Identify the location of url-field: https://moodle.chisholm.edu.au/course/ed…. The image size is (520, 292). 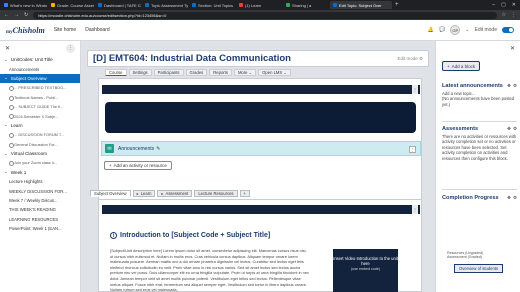
(265, 15).